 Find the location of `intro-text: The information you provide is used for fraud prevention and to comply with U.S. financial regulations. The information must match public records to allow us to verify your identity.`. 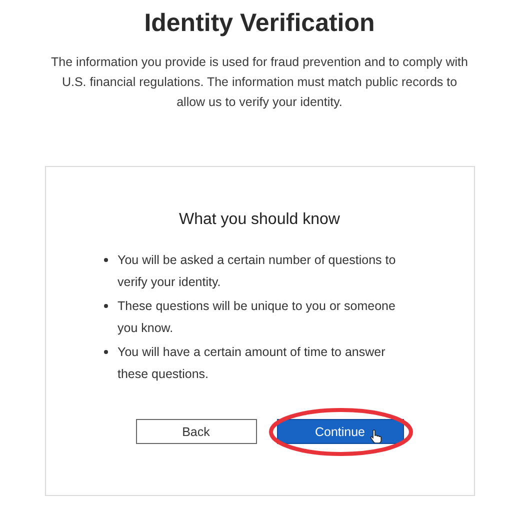

intro-text: The information you provide is used for fraud prevention and to comply with U.S. financial regulations. The information must match public records to allow us to verify your identity. is located at coordinates (259, 82).